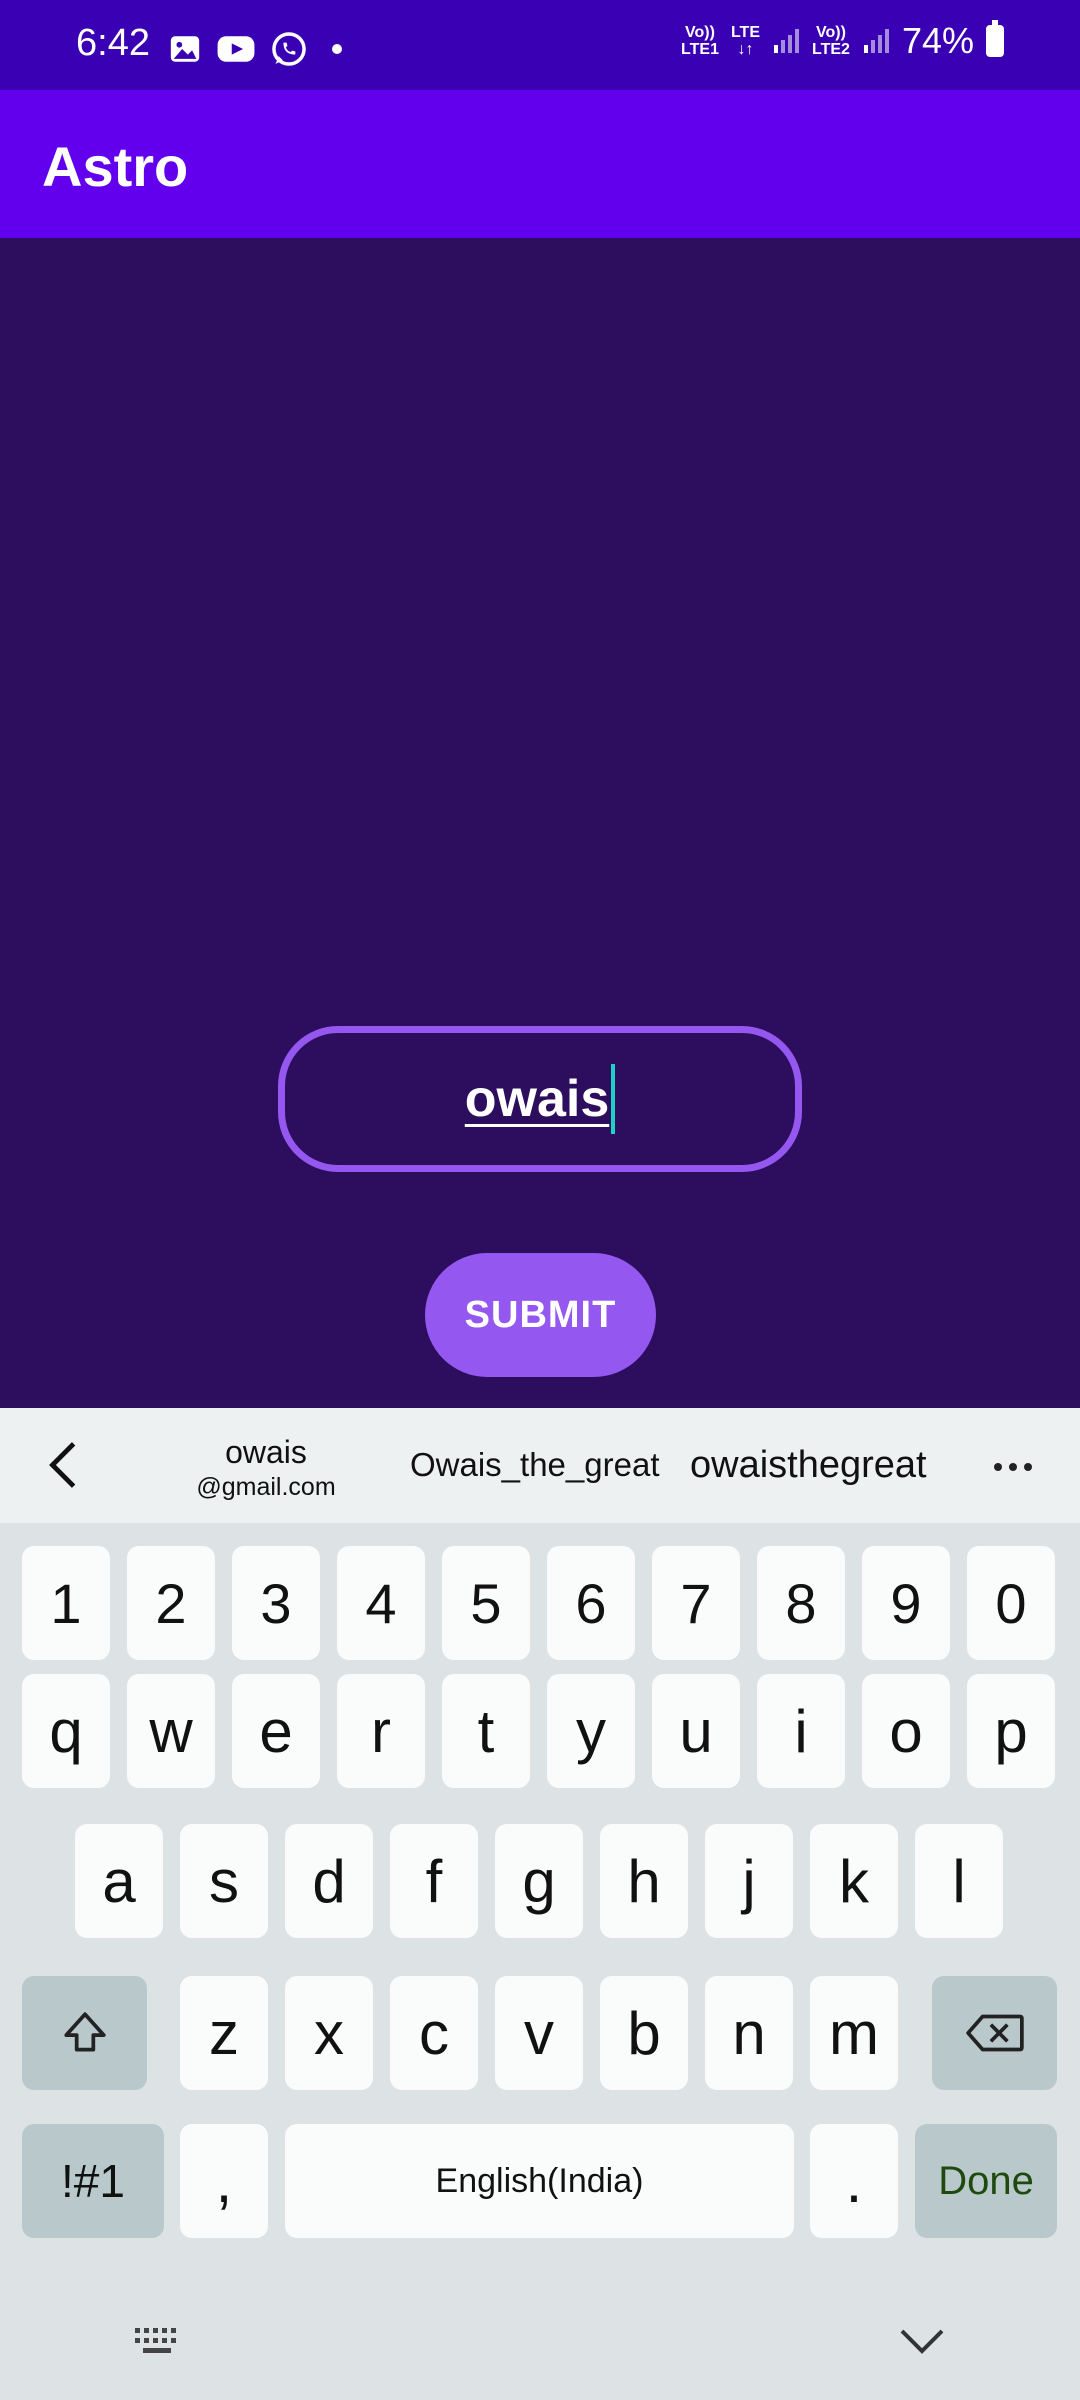  Describe the element at coordinates (591, 1603) in the screenshot. I see `key-6: 6` at that location.